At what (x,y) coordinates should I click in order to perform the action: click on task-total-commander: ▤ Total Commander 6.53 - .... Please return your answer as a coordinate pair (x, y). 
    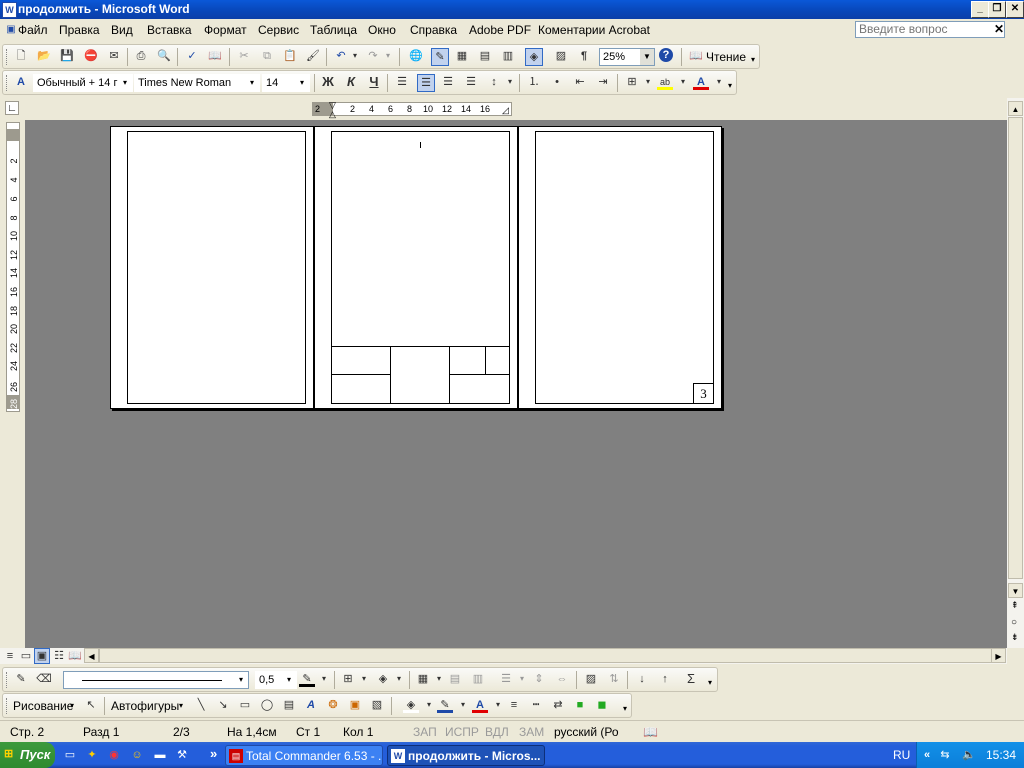
    Looking at the image, I should click on (304, 755).